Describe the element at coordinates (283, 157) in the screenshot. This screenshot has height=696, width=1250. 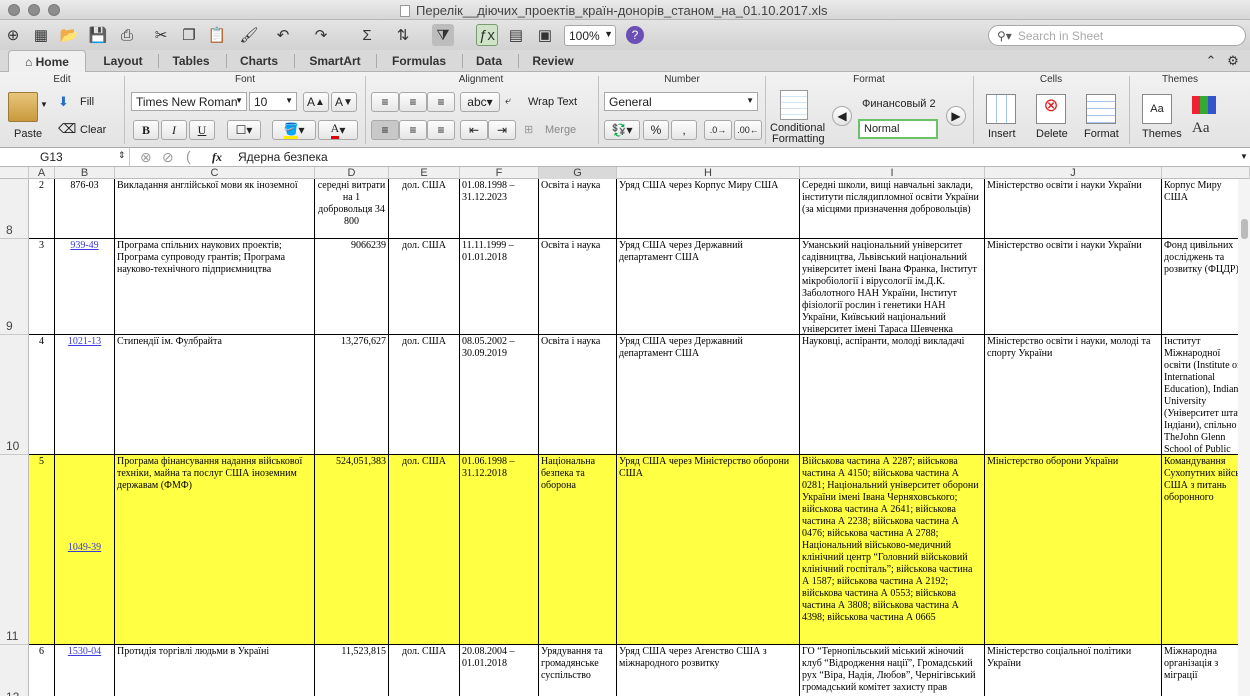
I see `formula-input: Ядерна безпека` at that location.